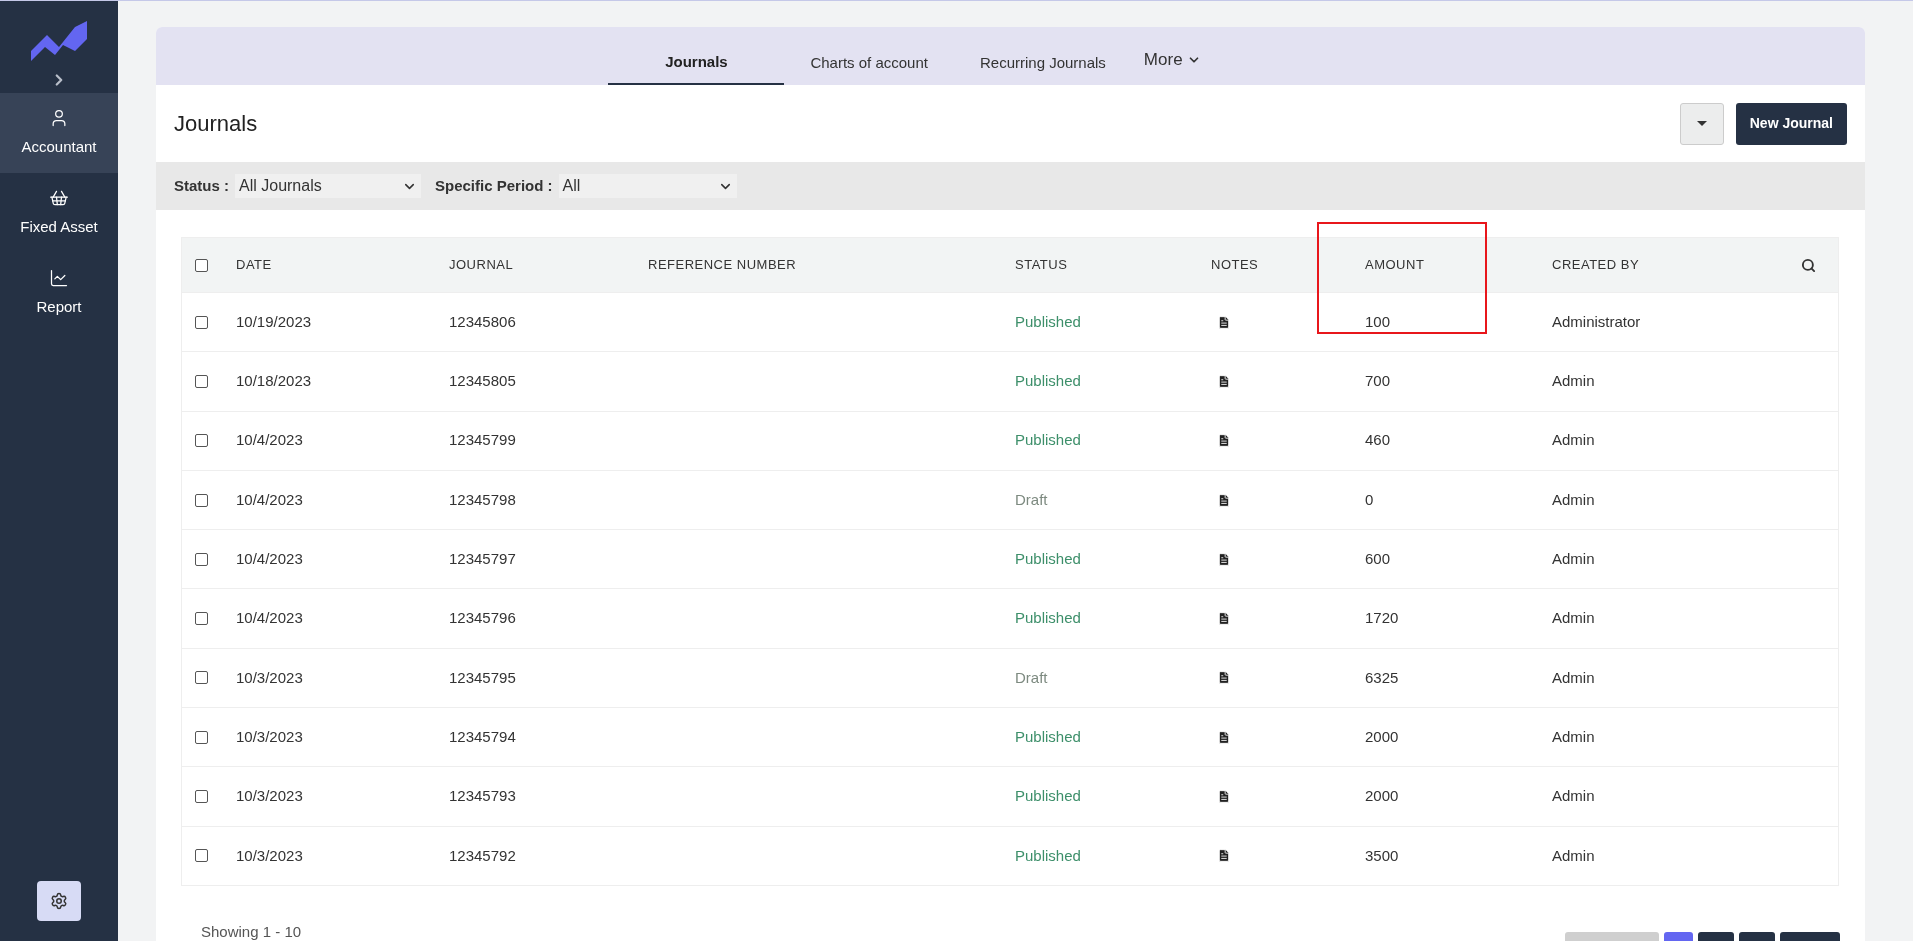 Image resolution: width=1913 pixels, height=941 pixels. What do you see at coordinates (482, 677) in the screenshot?
I see `journal-cell: 12345795` at bounding box center [482, 677].